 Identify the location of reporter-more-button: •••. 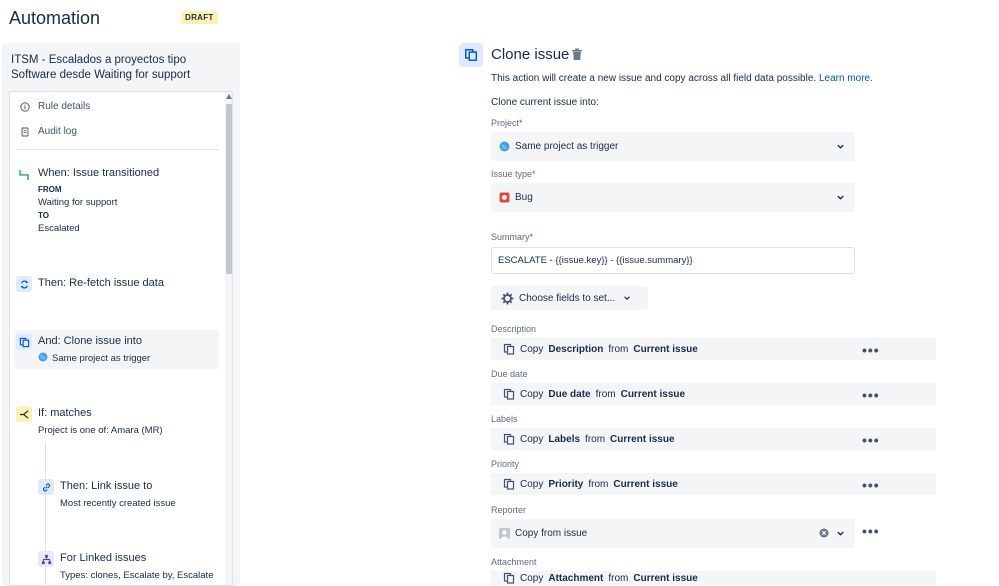
(871, 531).